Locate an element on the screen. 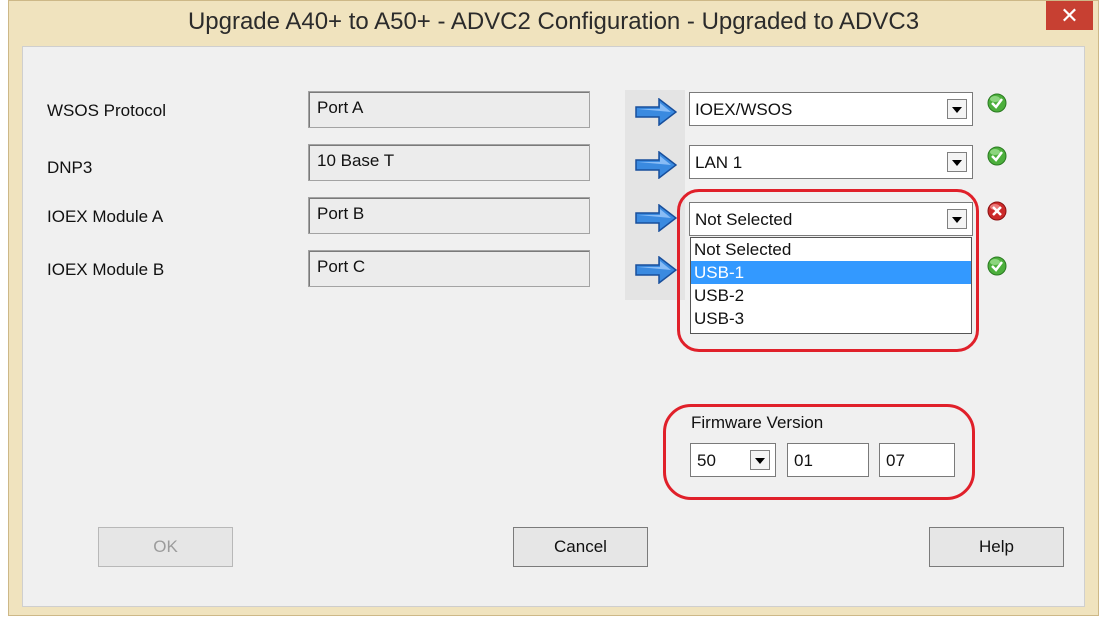  target-combo-dnp3: LAN 1 is located at coordinates (831, 162).